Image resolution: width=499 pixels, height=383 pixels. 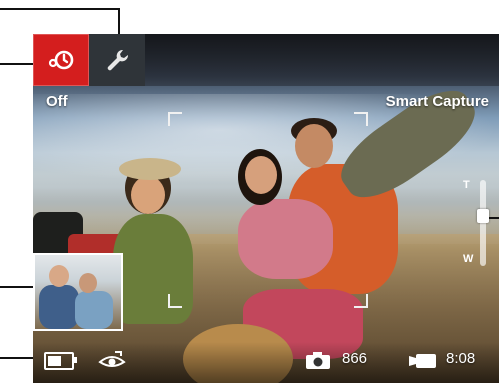 What do you see at coordinates (318, 360) in the screenshot?
I see `camera-icon` at bounding box center [318, 360].